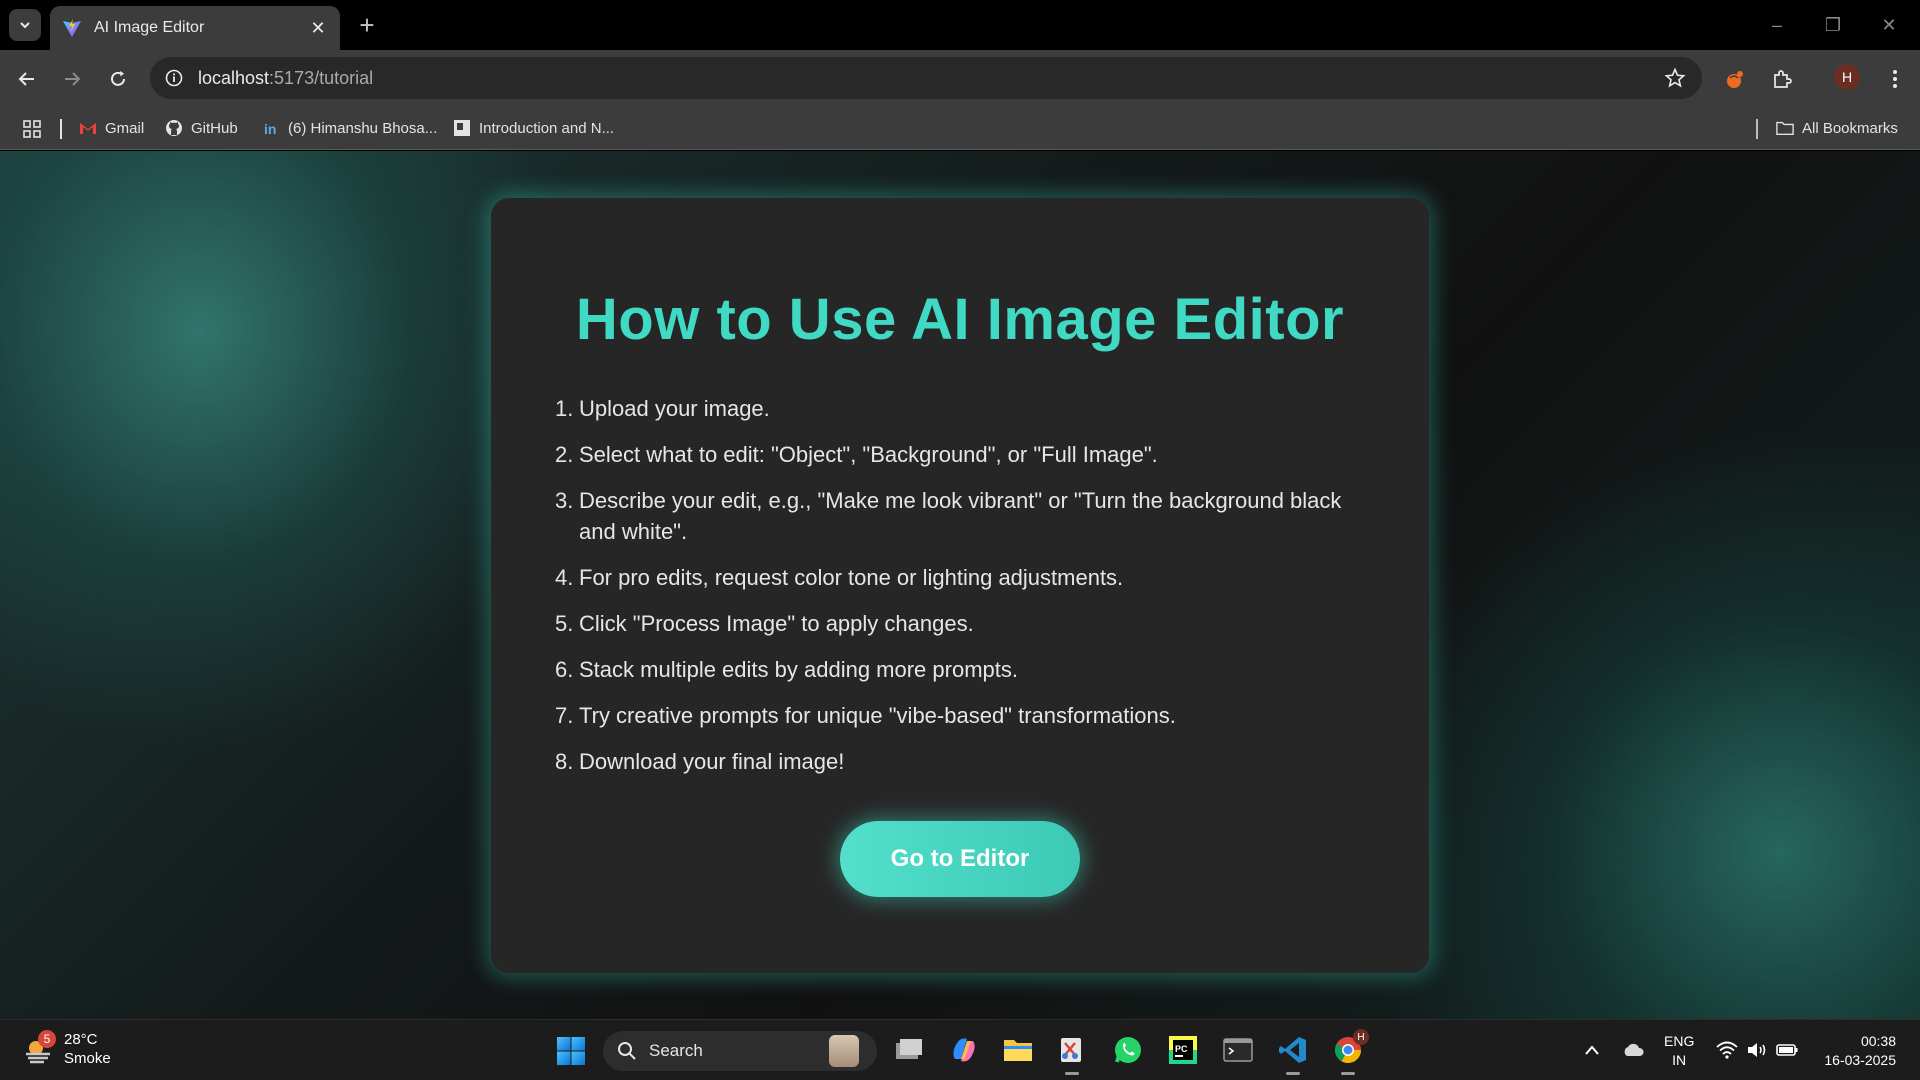 The image size is (1920, 1080). I want to click on restore-icon: ❐, so click(1833, 25).